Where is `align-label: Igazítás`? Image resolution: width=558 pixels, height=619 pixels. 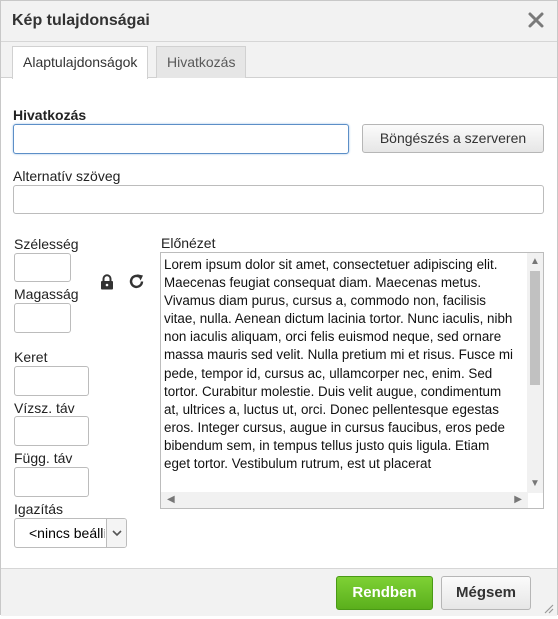 align-label: Igazítás is located at coordinates (39, 509).